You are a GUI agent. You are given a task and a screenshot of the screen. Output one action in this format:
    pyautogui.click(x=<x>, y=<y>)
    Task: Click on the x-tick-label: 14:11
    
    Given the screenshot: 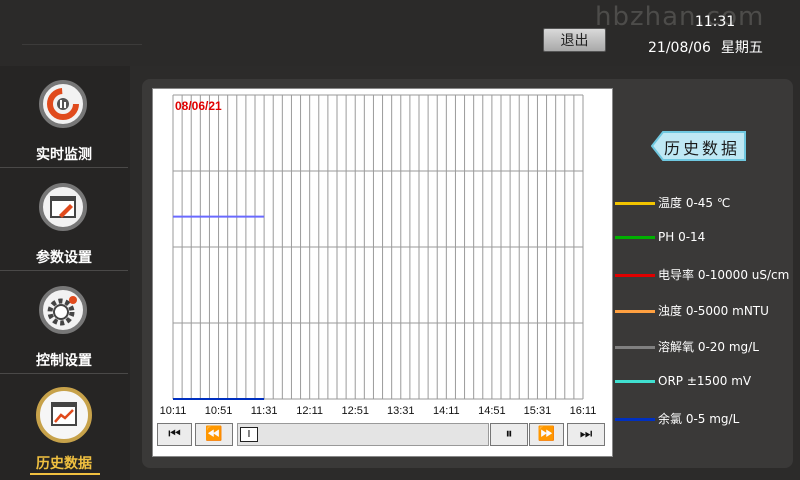 What is the action you would take?
    pyautogui.click(x=446, y=411)
    